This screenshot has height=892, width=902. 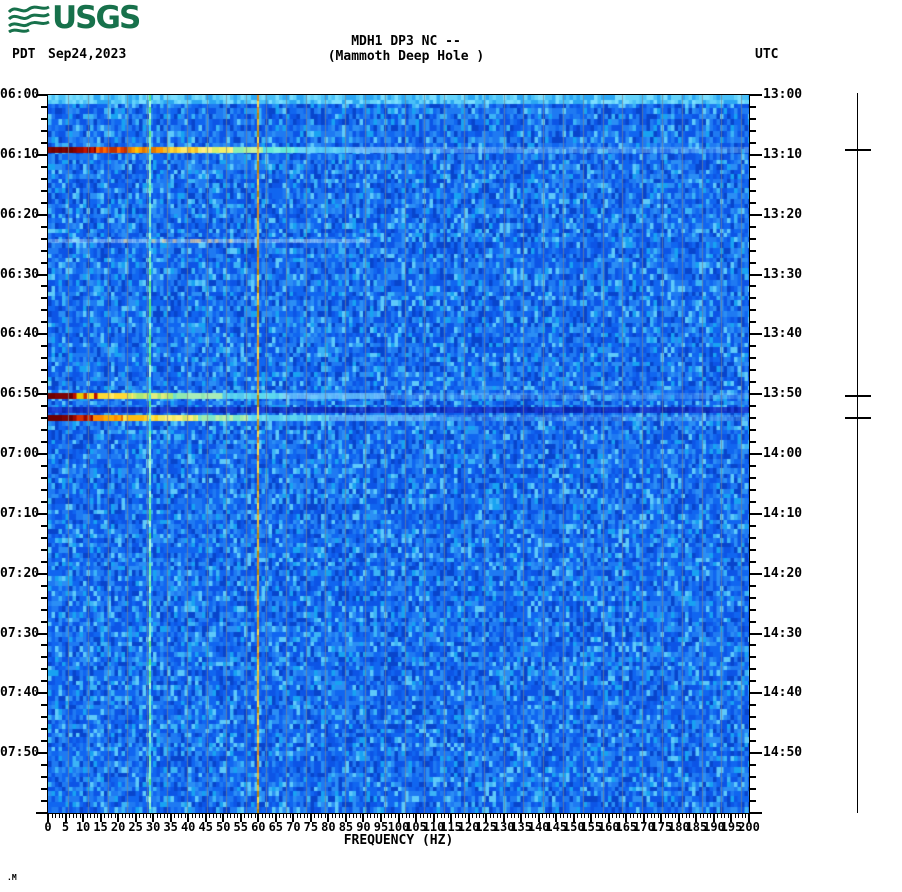 What do you see at coordinates (783, 154) in the screenshot?
I see `right-axis-tick-label: 13:10` at bounding box center [783, 154].